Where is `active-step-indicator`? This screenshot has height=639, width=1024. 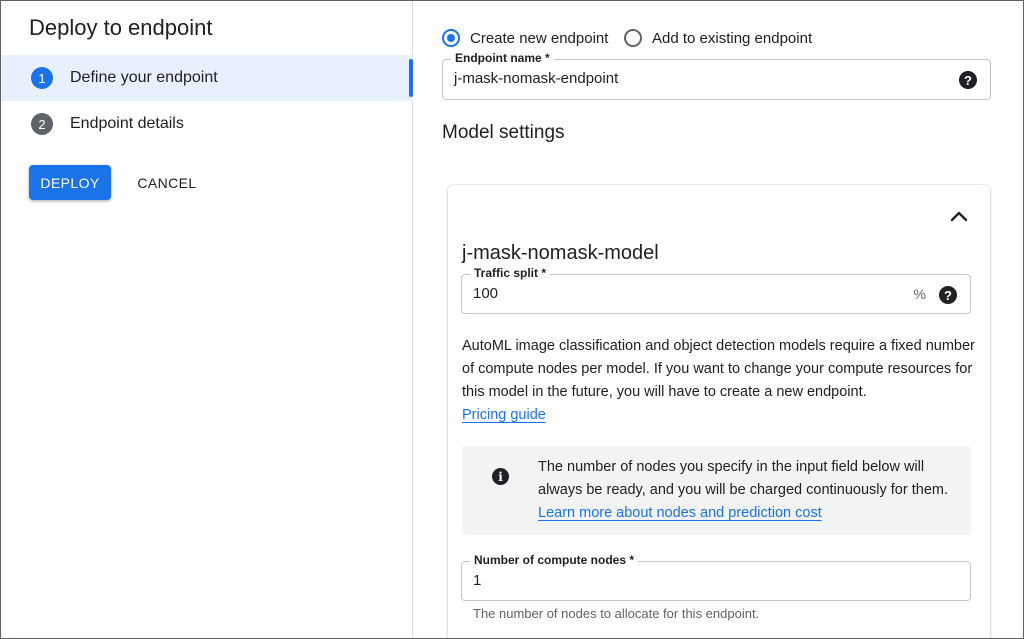 active-step-indicator is located at coordinates (411, 78).